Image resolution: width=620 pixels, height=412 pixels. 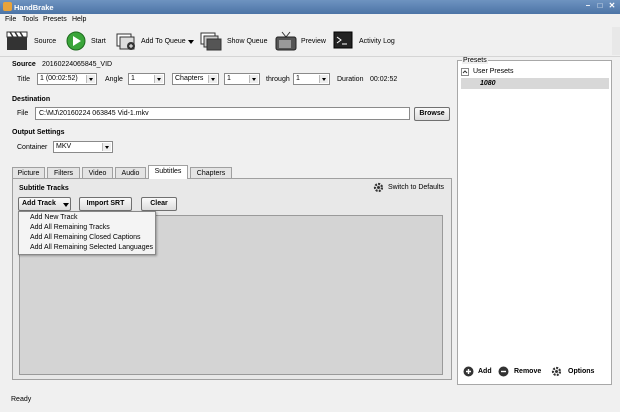 I want to click on queue-icon, so click(x=211, y=41).